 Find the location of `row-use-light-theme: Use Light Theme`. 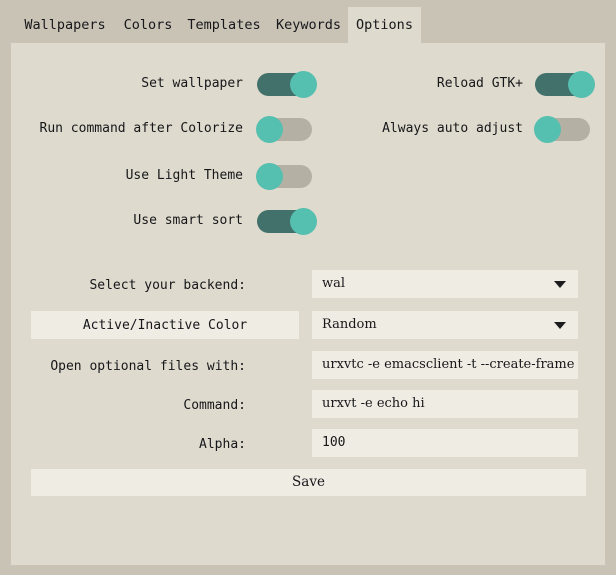

row-use-light-theme: Use Light Theme is located at coordinates (171, 176).